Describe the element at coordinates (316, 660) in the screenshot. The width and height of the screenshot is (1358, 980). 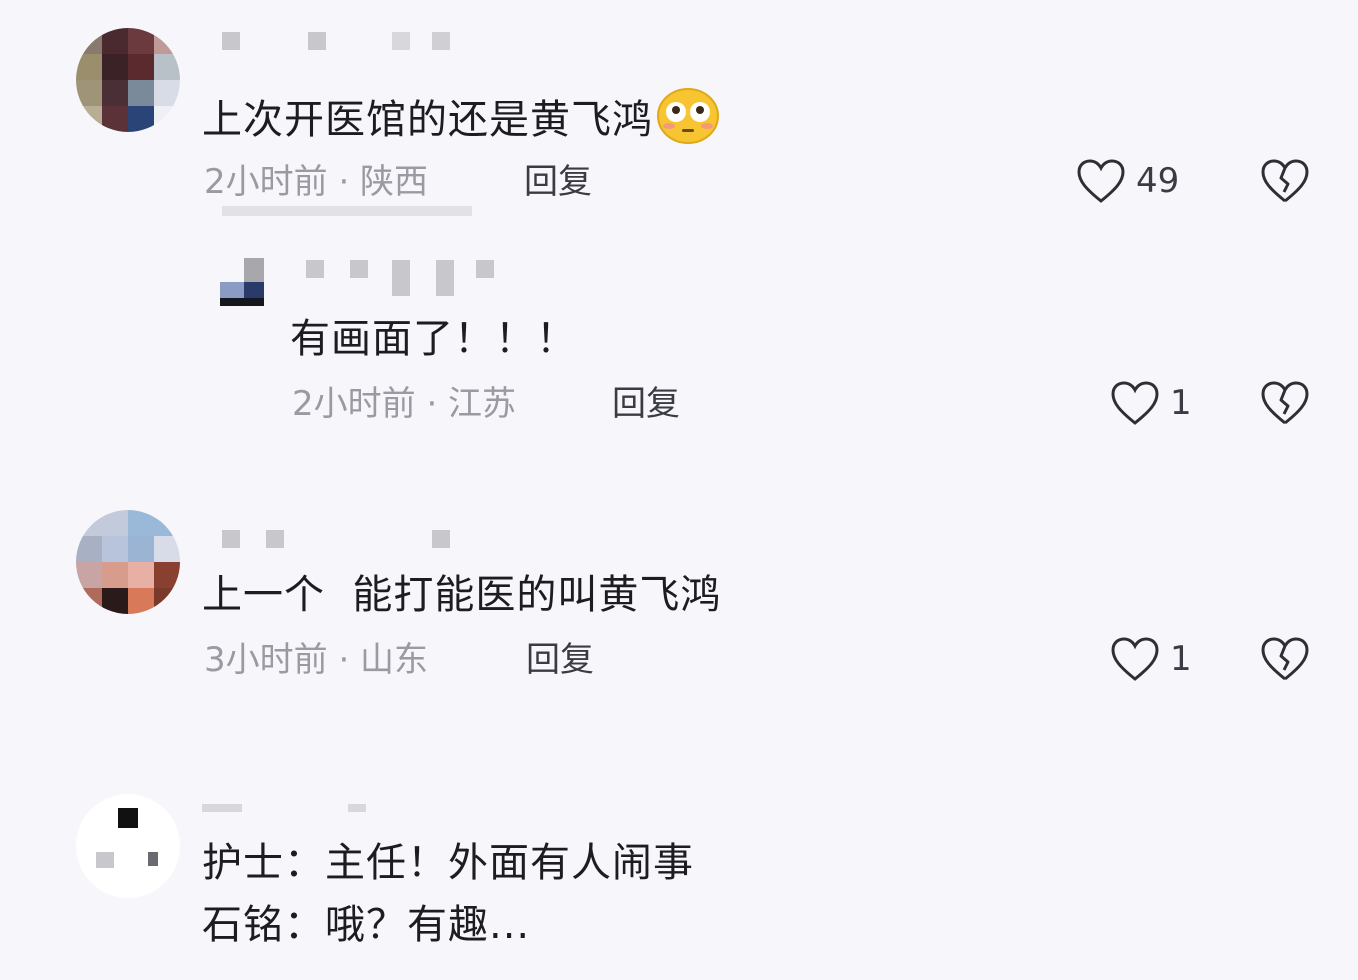
I see `comment-meta: 3小时前 · 山东` at that location.